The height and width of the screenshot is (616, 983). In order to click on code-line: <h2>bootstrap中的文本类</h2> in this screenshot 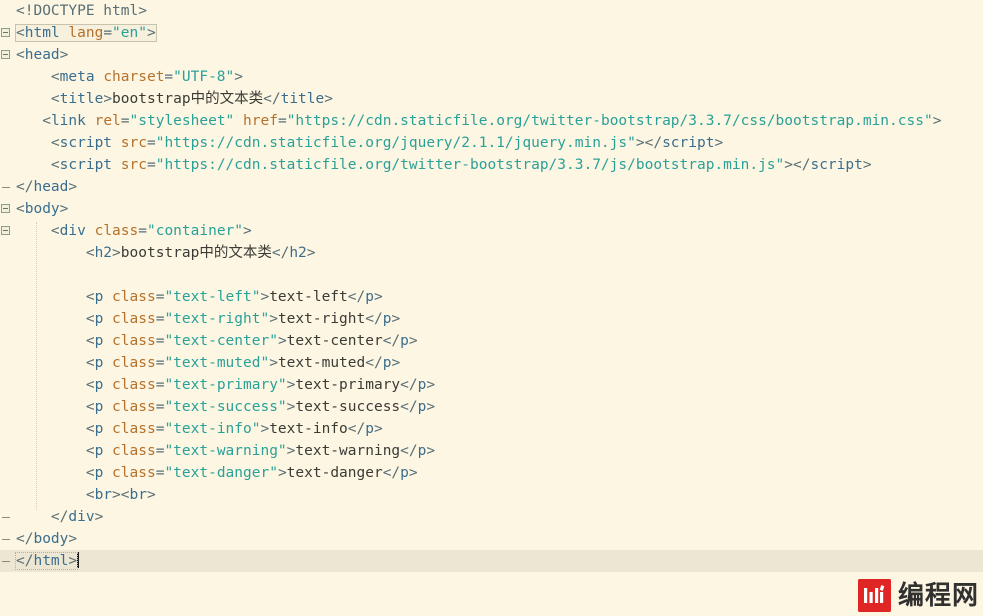, I will do `click(491, 253)`.